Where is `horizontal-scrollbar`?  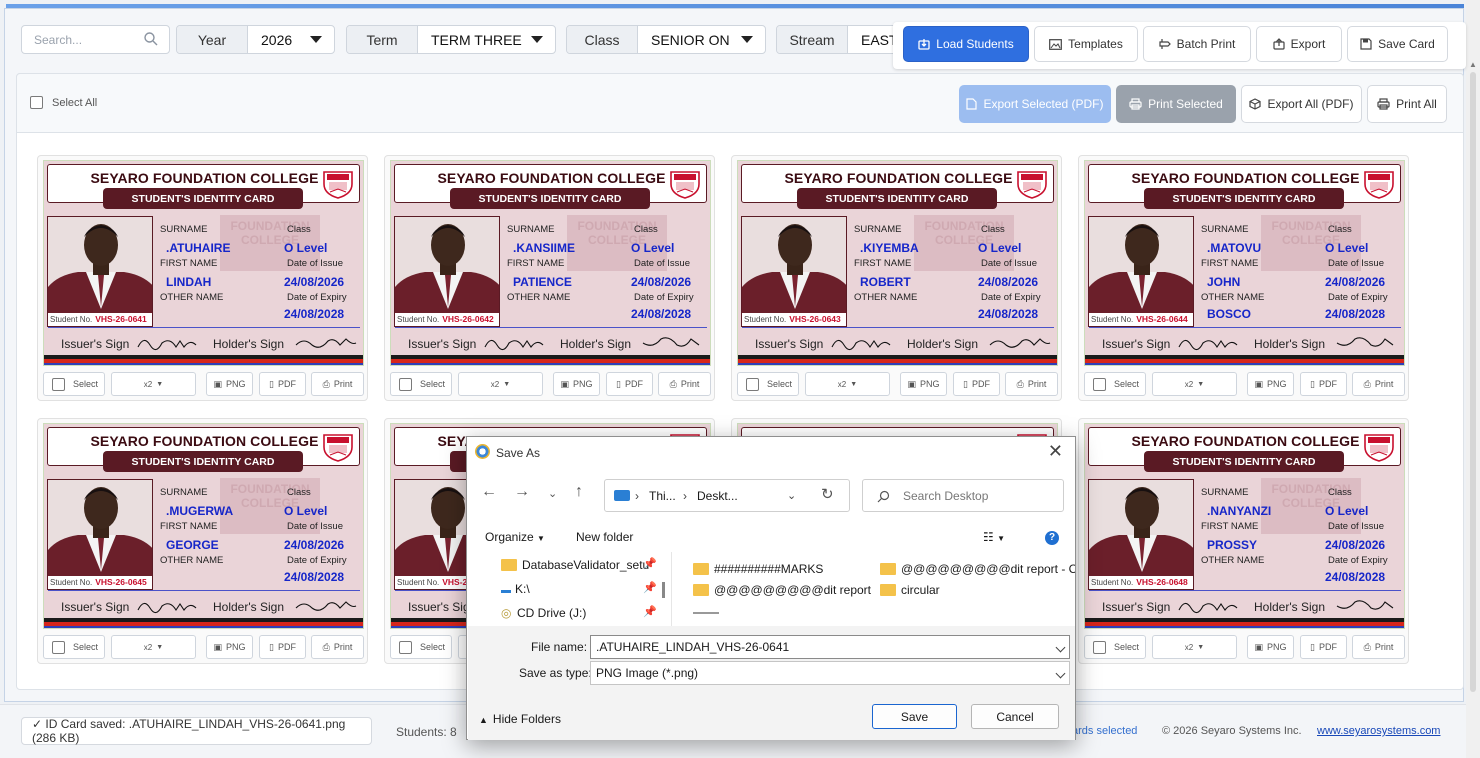
horizontal-scrollbar is located at coordinates (706, 613).